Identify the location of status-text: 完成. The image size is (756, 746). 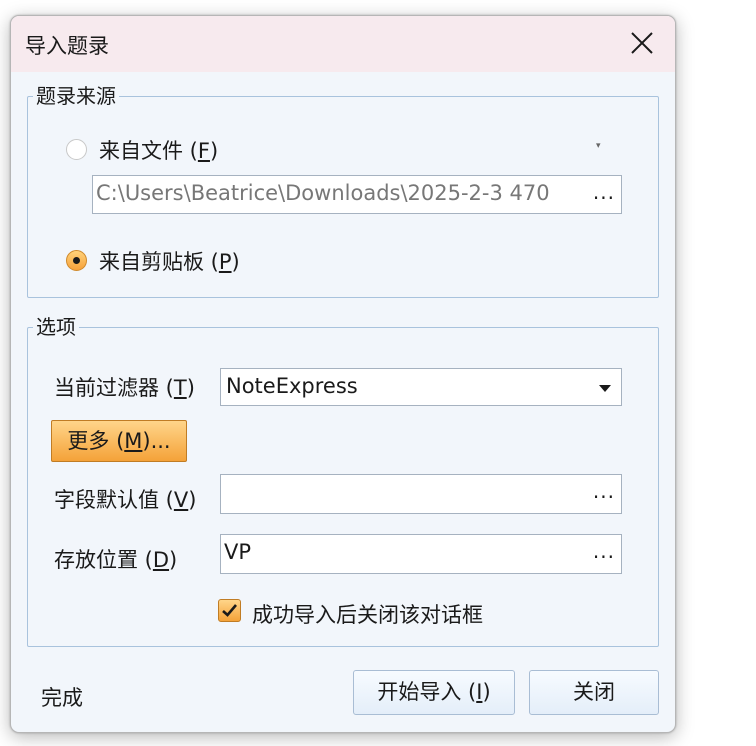
(62, 698).